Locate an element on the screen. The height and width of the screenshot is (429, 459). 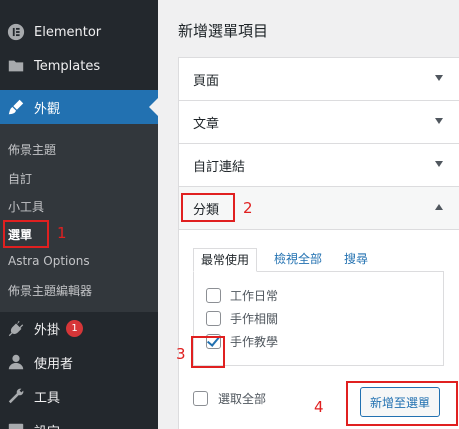
sidebar-item-settings: 設定 is located at coordinates (79, 421).